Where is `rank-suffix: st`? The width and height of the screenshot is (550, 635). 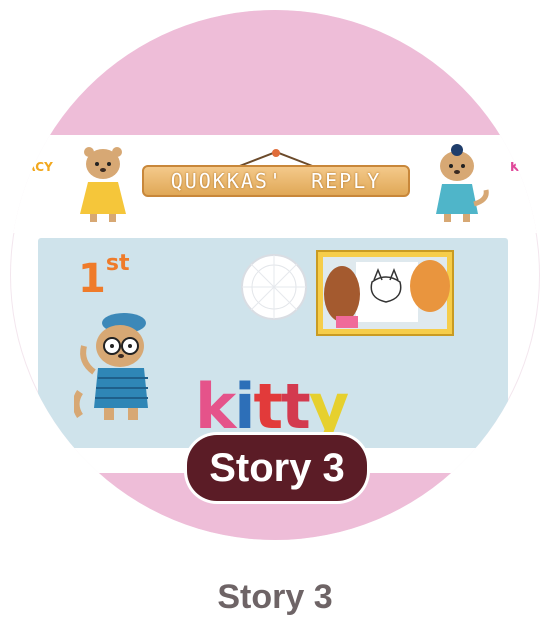
rank-suffix: st is located at coordinates (117, 263).